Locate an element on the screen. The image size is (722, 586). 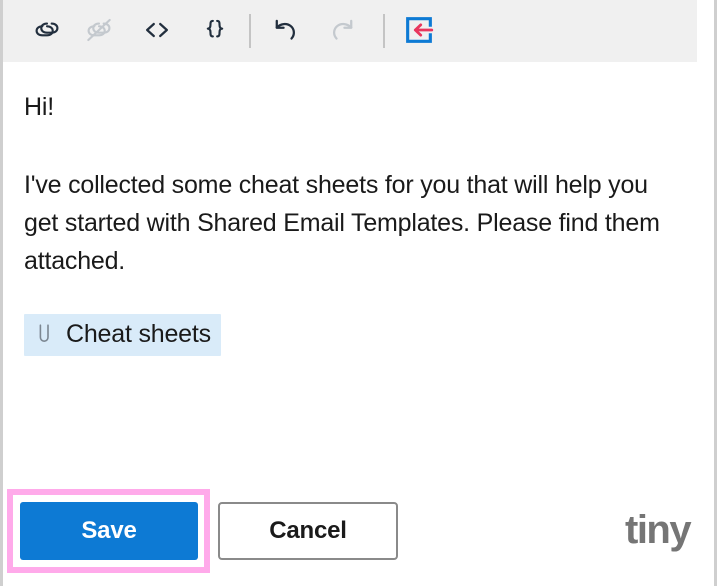
attachment-label: Cheat sheets is located at coordinates (138, 334).